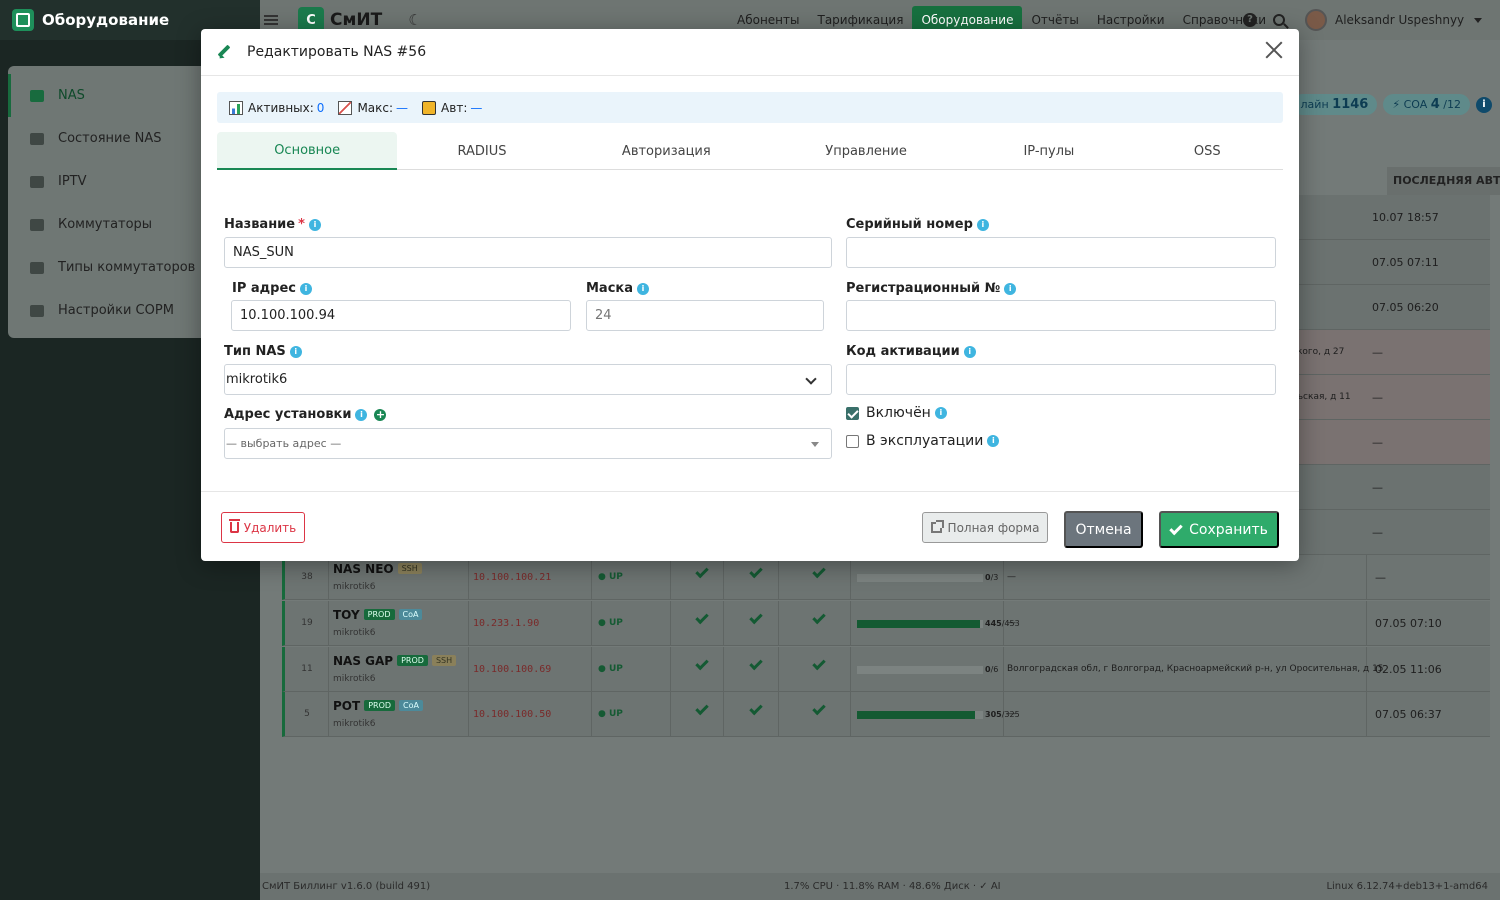  Describe the element at coordinates (815, 444) in the screenshot. I see `caret-down-icon` at that location.